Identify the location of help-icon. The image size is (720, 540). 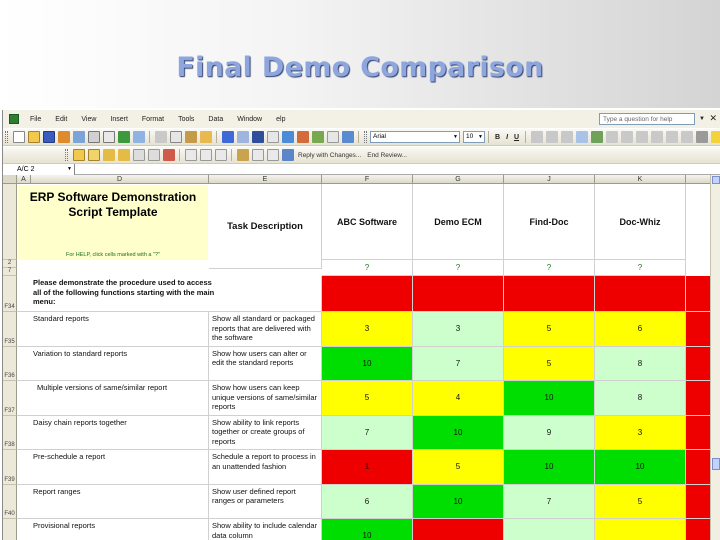
(347, 137).